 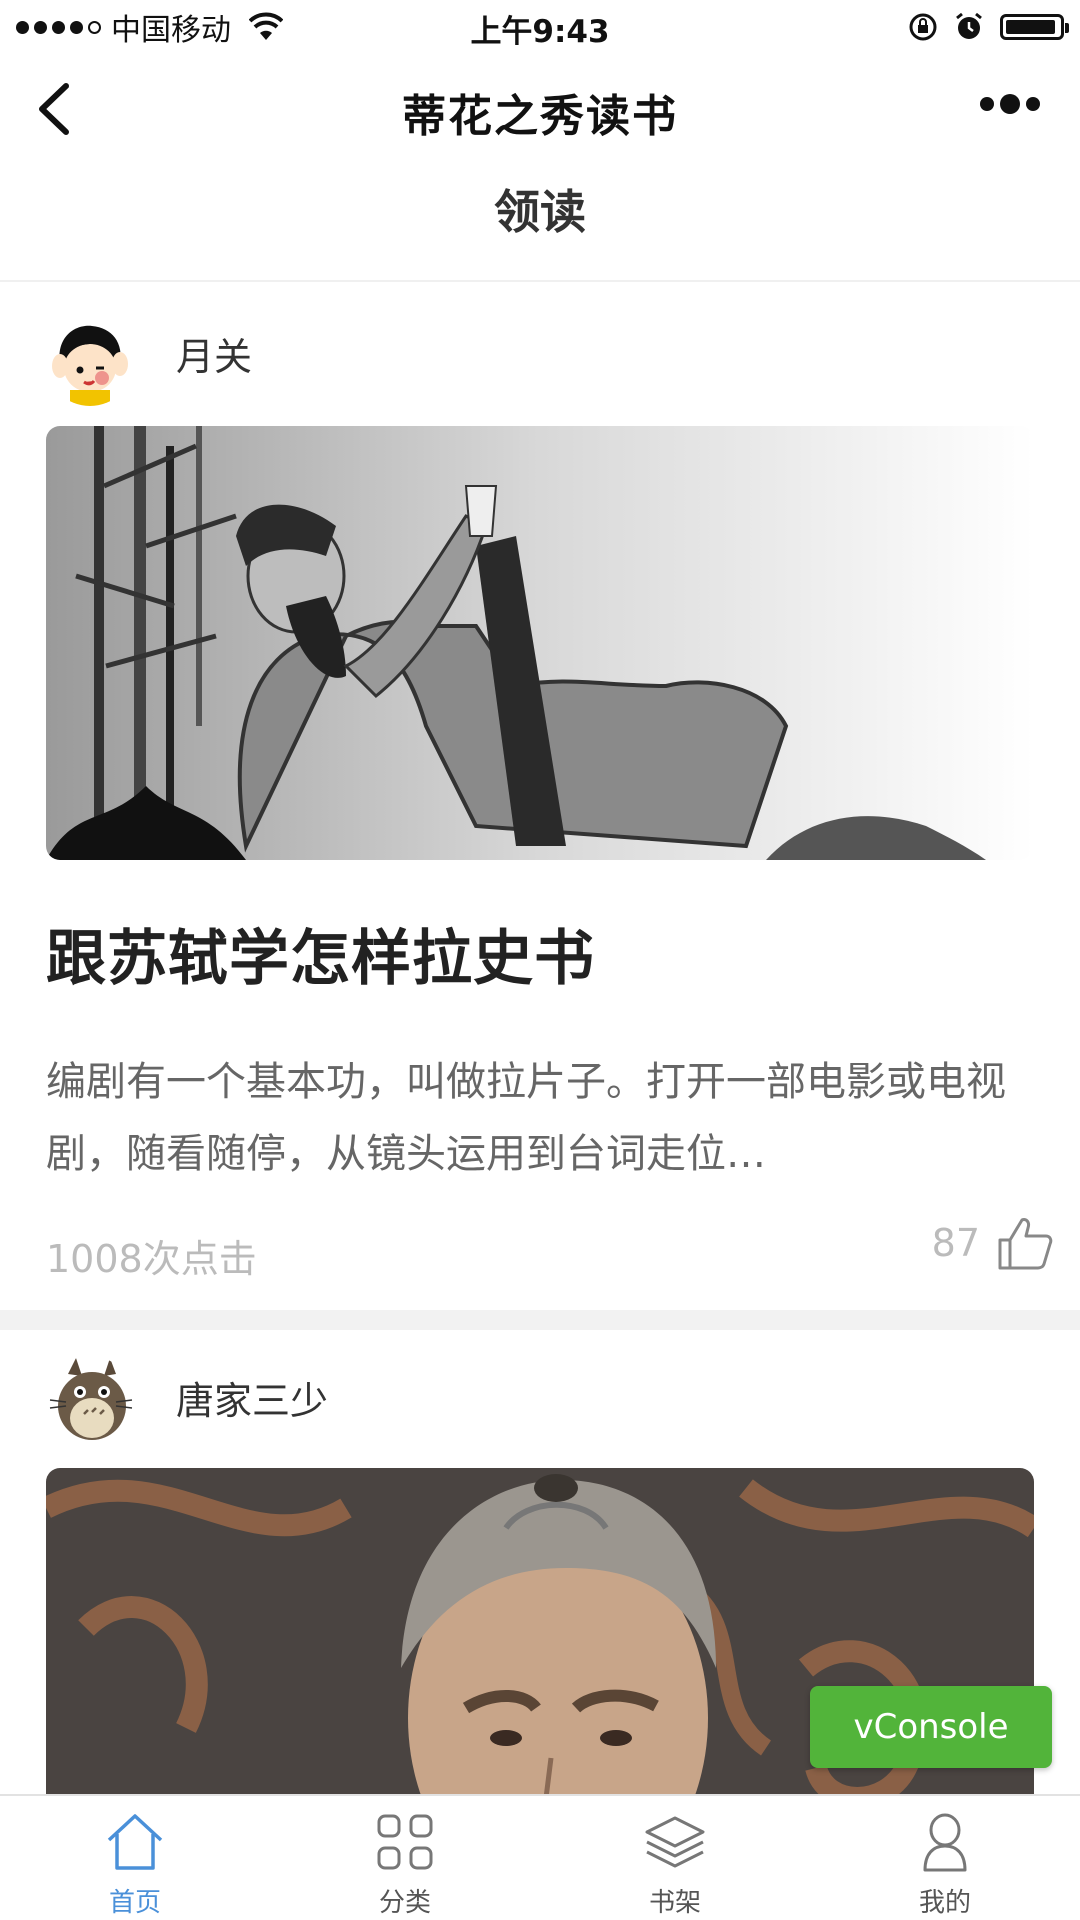 I want to click on tab-label: 首页, so click(x=134, y=1903).